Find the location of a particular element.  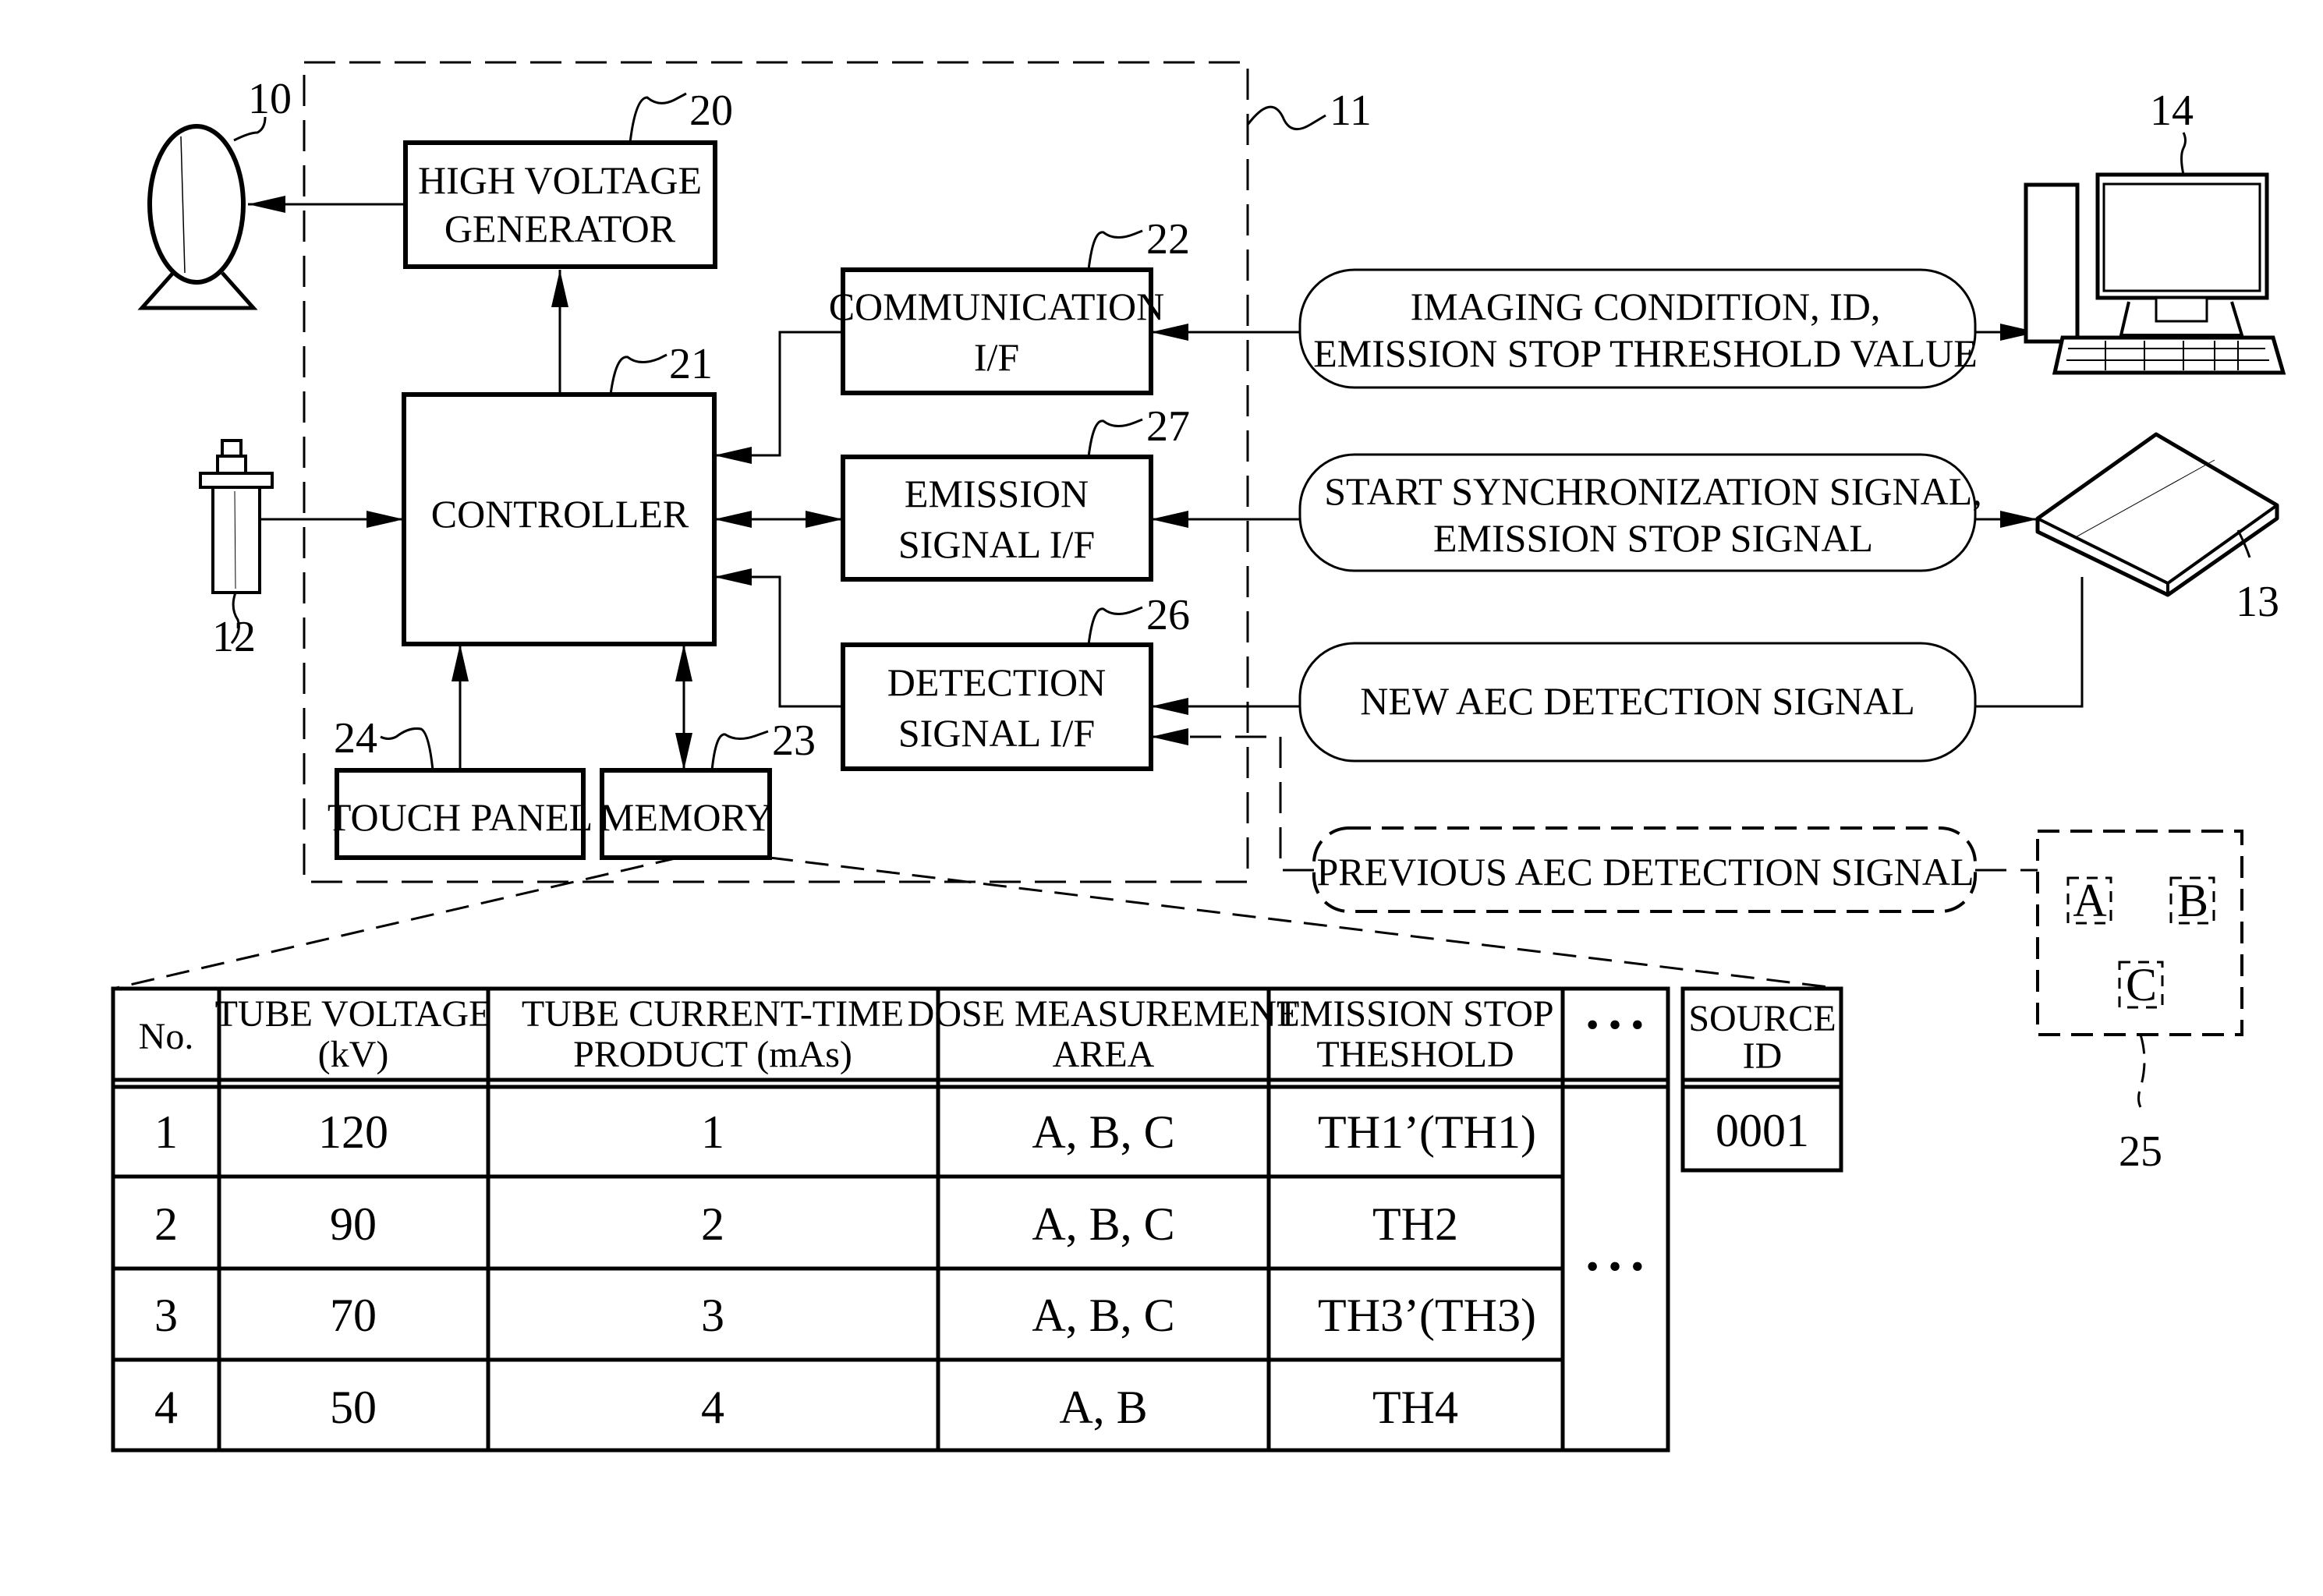

header-no: No. is located at coordinates (166, 1036).